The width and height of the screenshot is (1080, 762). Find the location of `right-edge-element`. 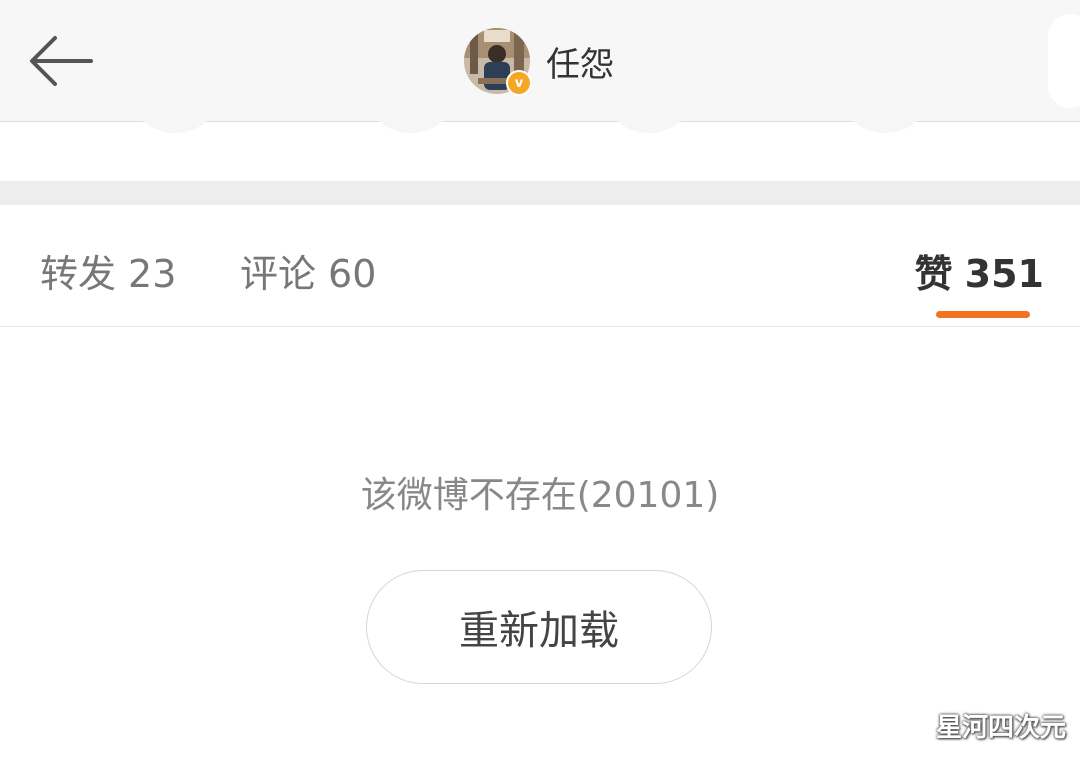

right-edge-element is located at coordinates (1064, 61).